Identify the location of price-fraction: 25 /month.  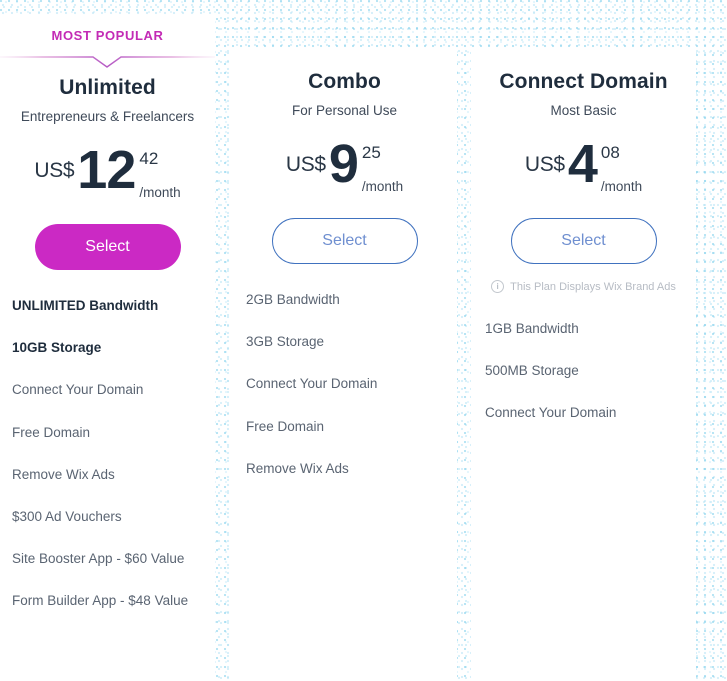
(382, 169).